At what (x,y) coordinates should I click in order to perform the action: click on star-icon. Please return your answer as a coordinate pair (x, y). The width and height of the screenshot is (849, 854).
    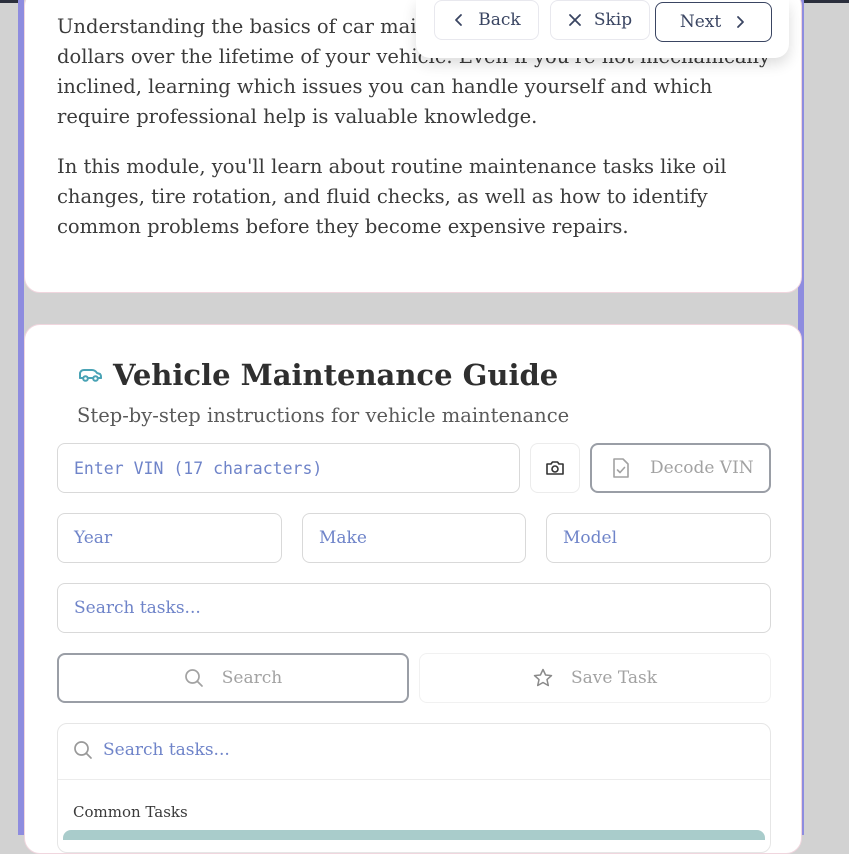
    Looking at the image, I should click on (543, 678).